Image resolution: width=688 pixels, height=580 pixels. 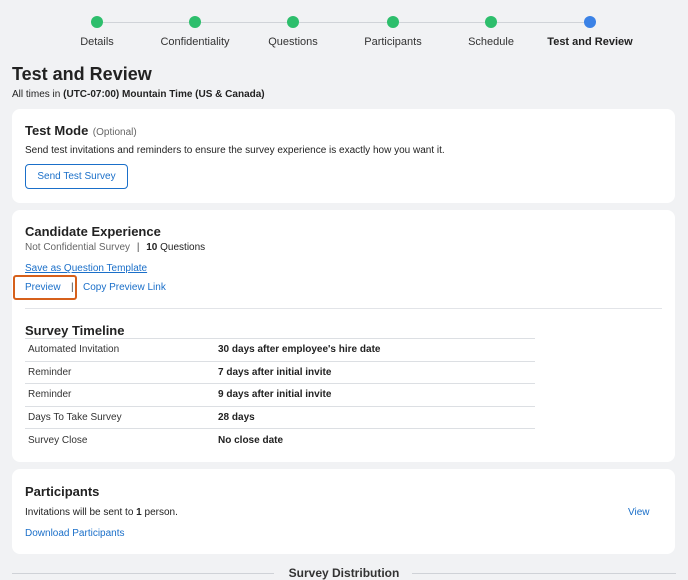 What do you see at coordinates (375, 395) in the screenshot?
I see `timeline-value: 9 days after initial invite` at bounding box center [375, 395].